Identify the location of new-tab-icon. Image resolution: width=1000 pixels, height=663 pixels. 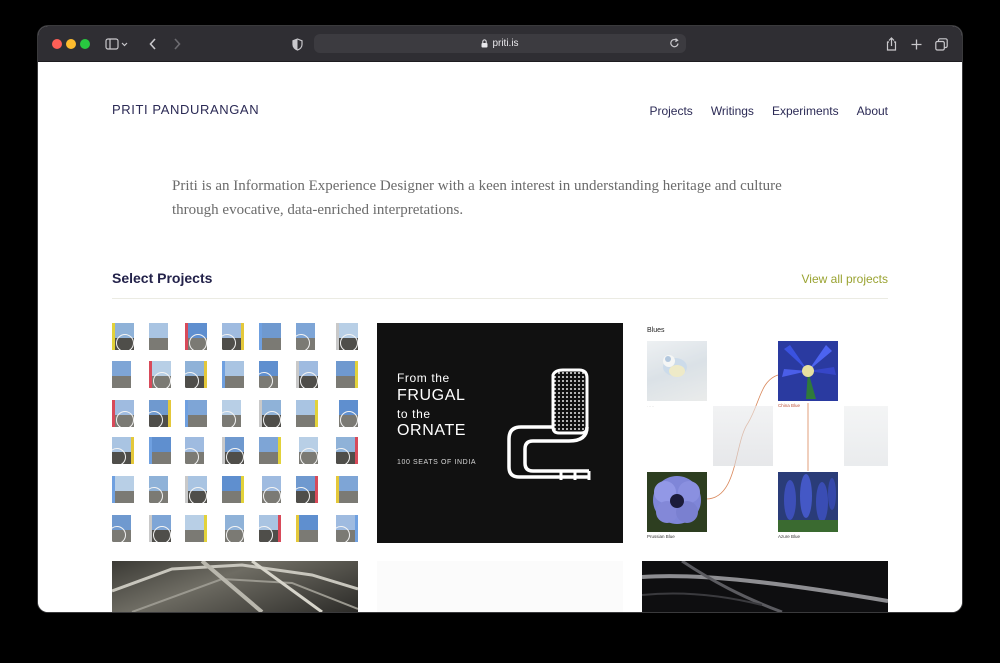
(916, 44).